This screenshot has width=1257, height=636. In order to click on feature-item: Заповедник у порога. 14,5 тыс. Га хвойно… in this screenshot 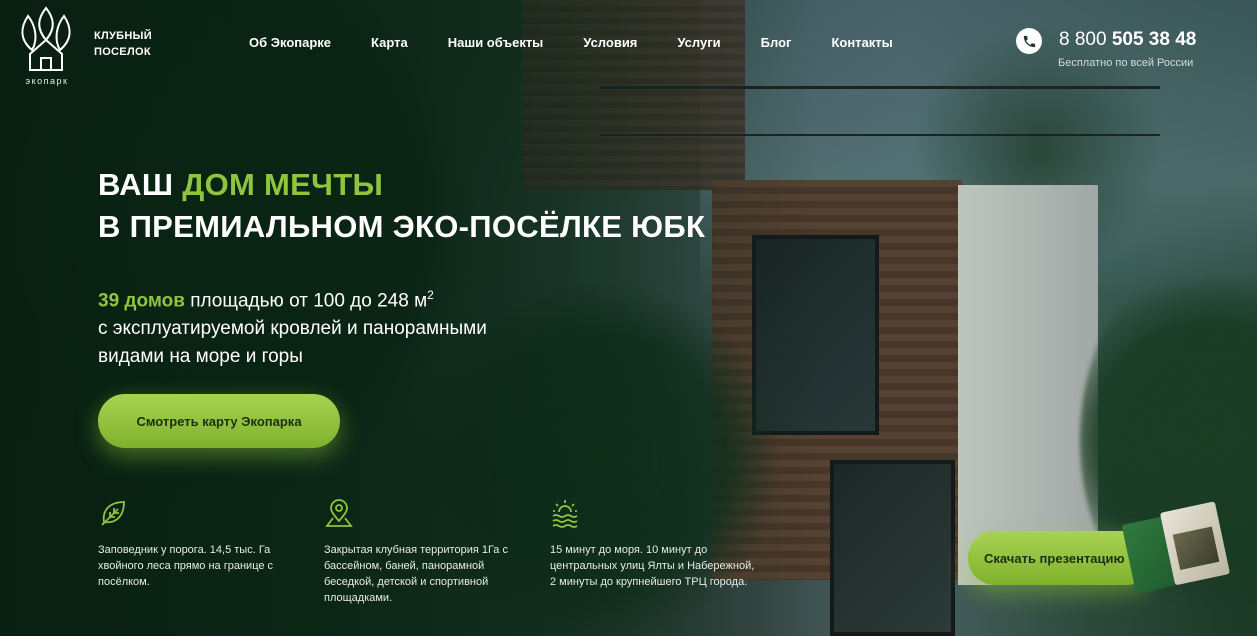, I will do `click(200, 544)`.